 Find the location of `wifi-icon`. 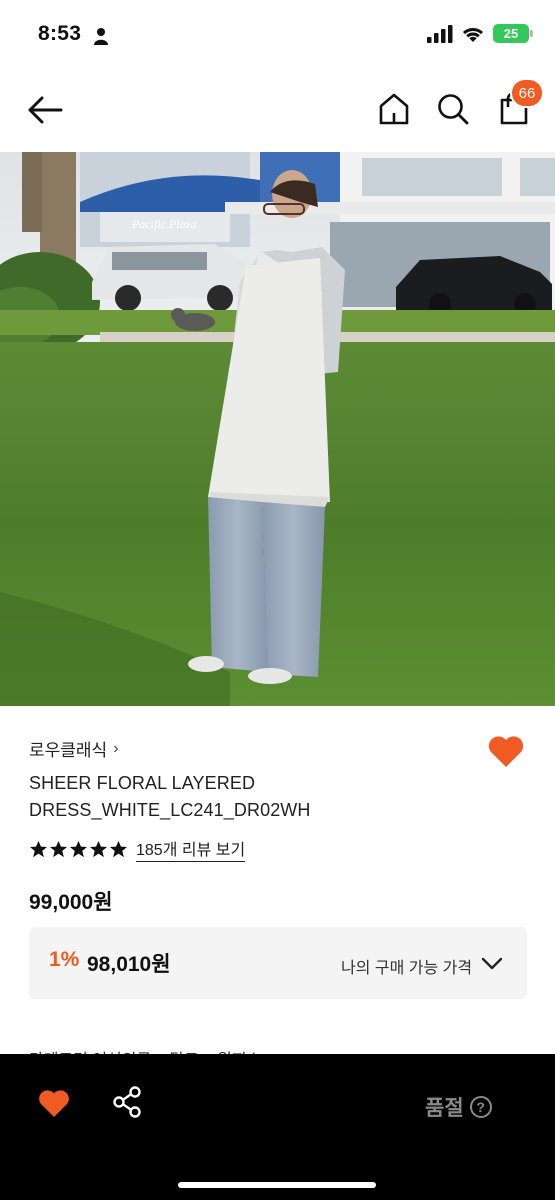

wifi-icon is located at coordinates (473, 34).